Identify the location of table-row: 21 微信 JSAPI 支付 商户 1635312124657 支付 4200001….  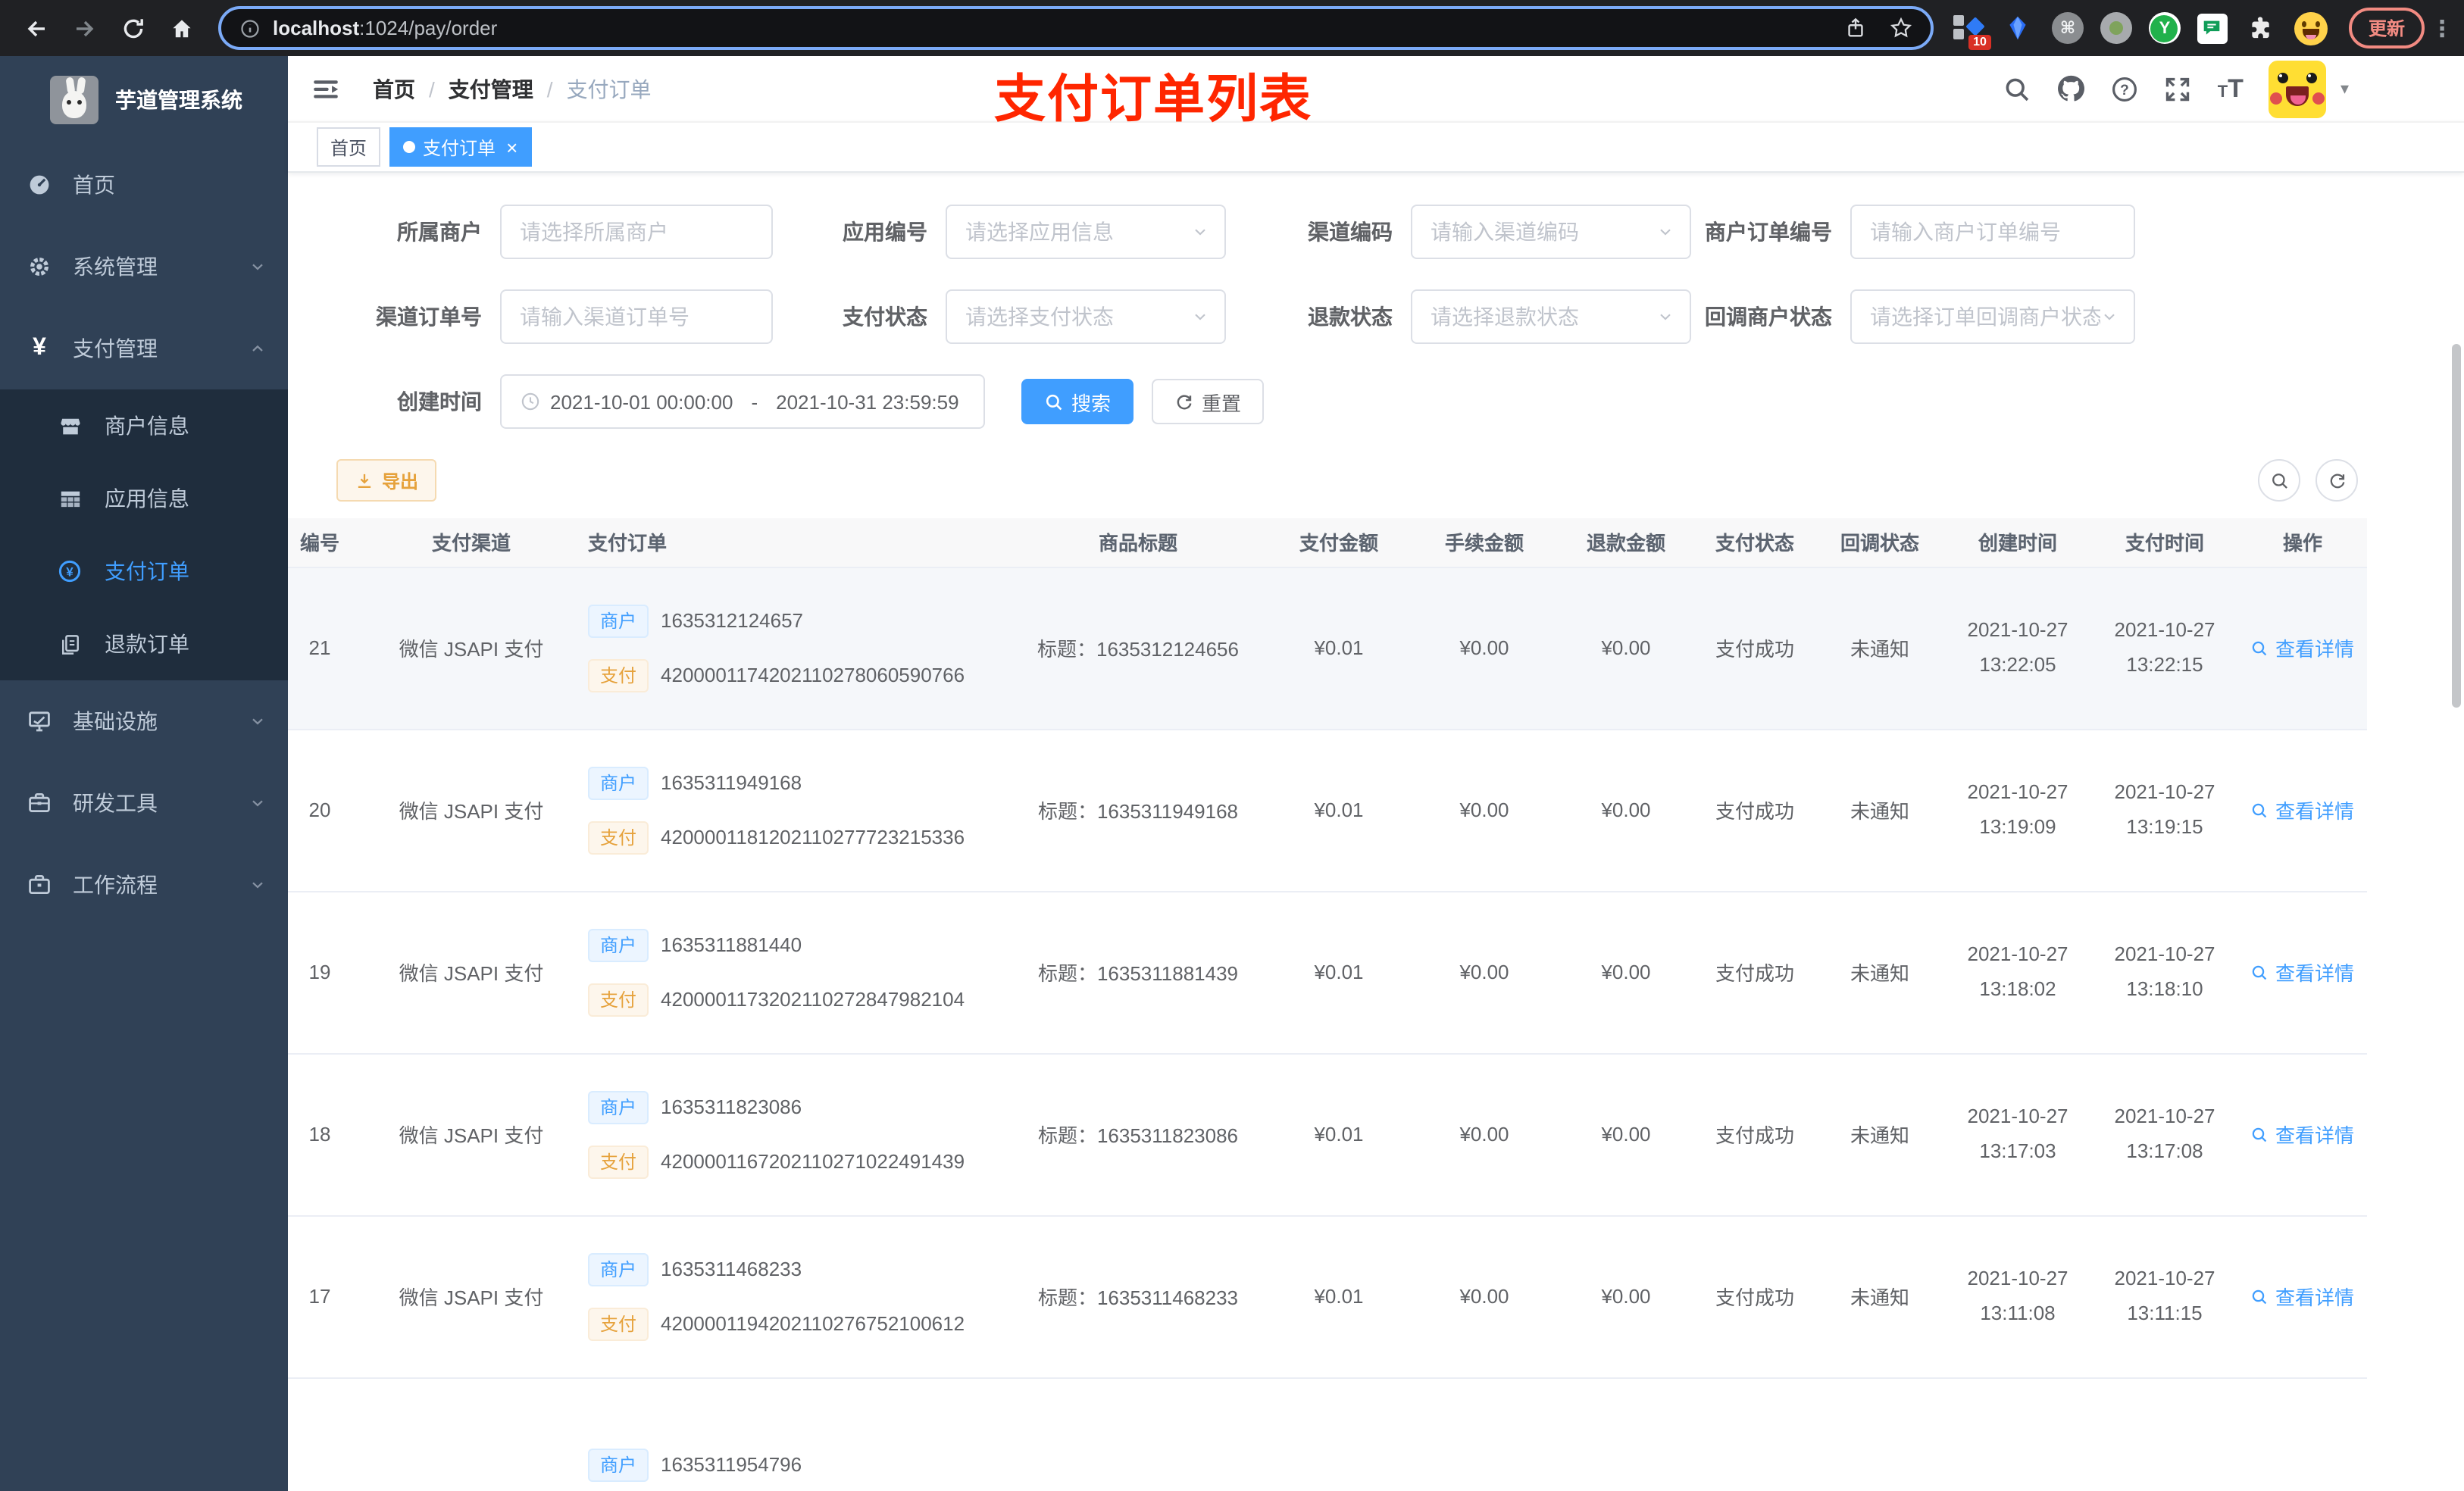
(1327, 648).